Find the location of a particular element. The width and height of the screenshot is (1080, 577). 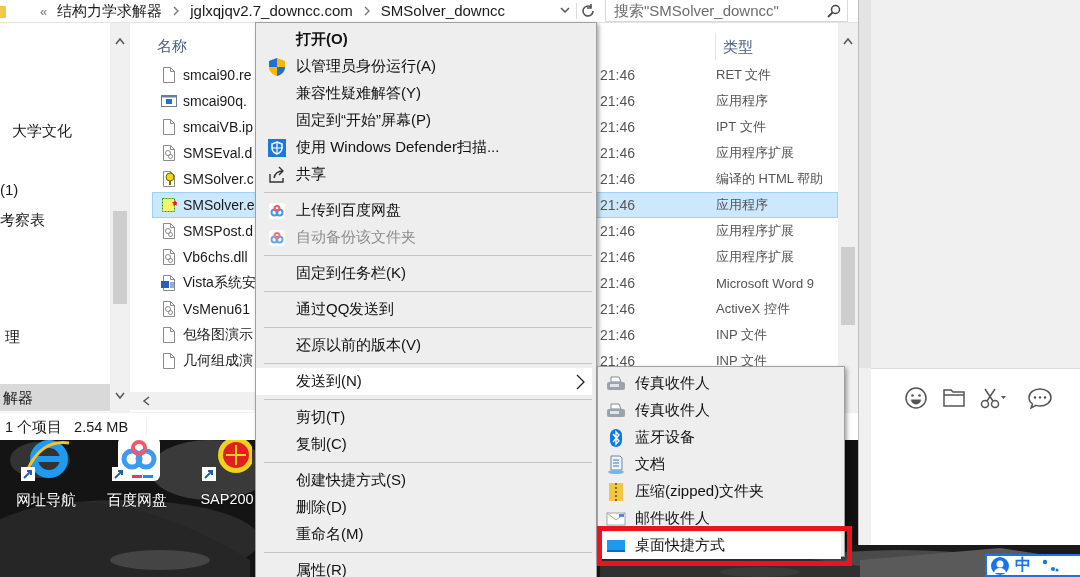

file-name: SMSolver.e is located at coordinates (219, 205).